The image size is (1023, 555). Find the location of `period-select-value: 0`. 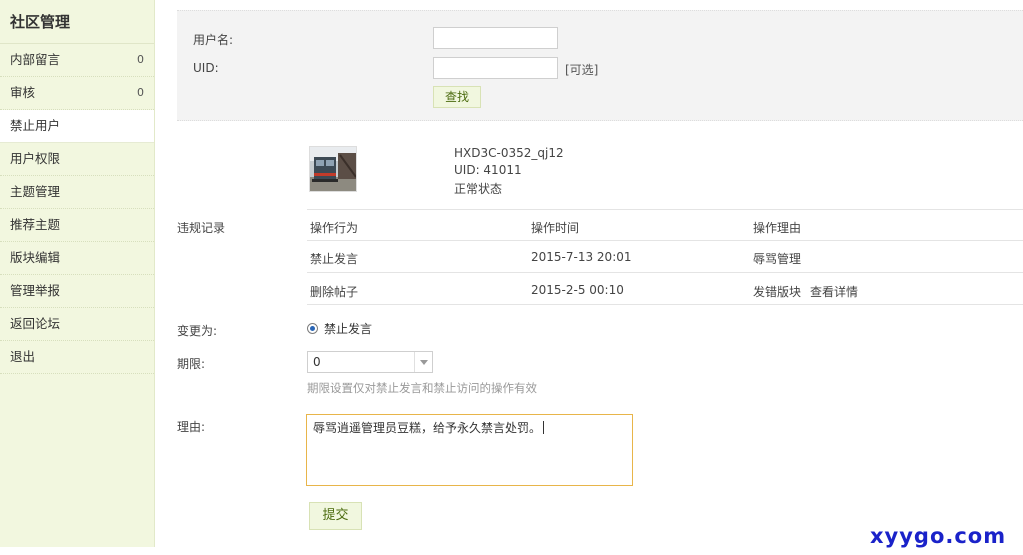

period-select-value: 0 is located at coordinates (317, 362).